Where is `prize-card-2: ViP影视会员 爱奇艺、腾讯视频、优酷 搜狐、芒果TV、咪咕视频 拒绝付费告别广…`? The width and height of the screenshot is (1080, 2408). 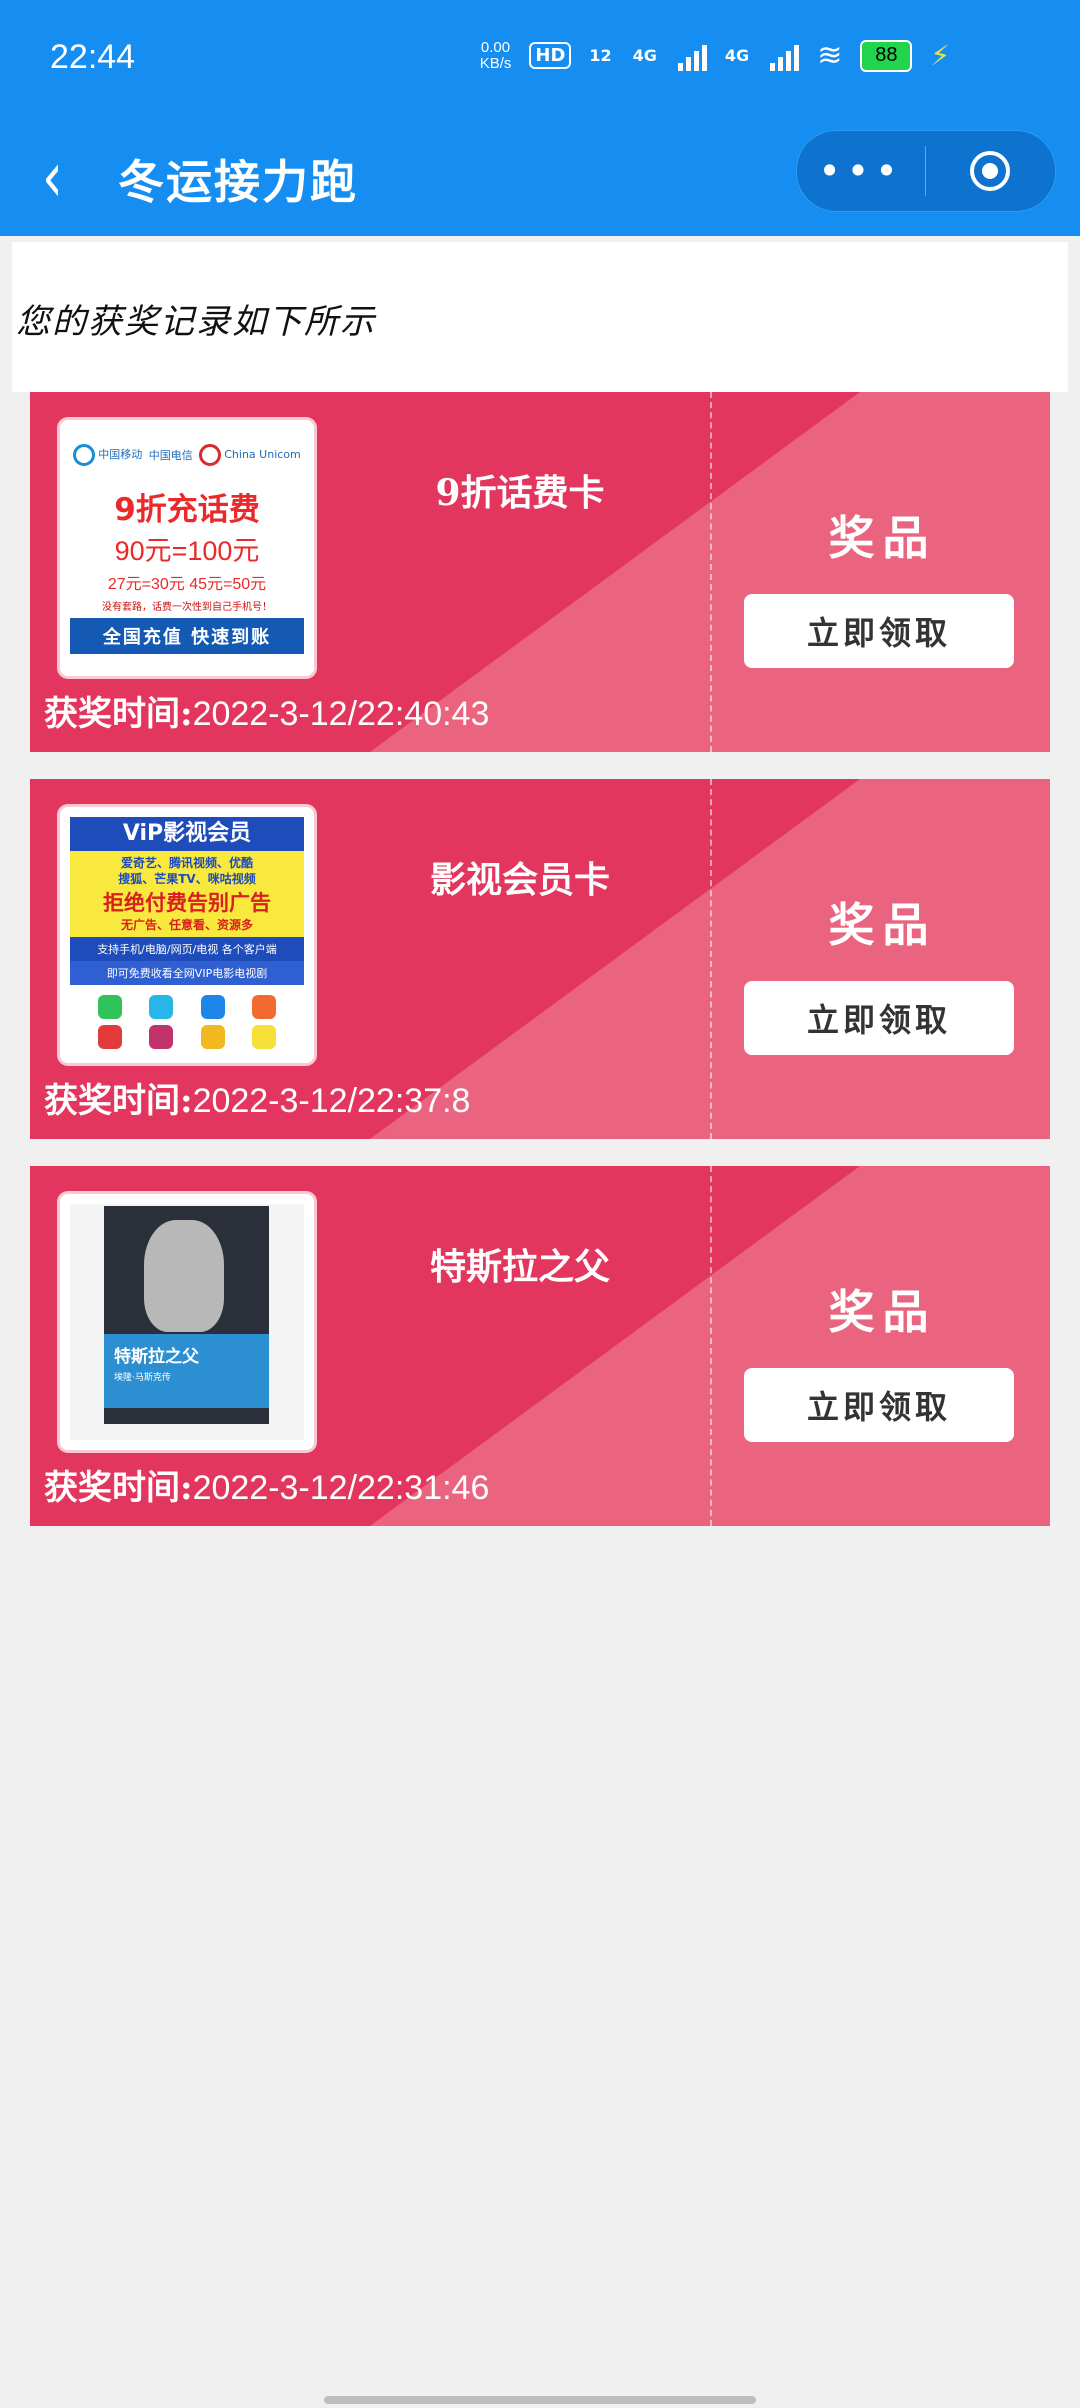 prize-card-2: ViP影视会员 爱奇艺、腾讯视频、优酷 搜狐、芒果TV、咪咕视频 拒绝付费告别广… is located at coordinates (540, 959).